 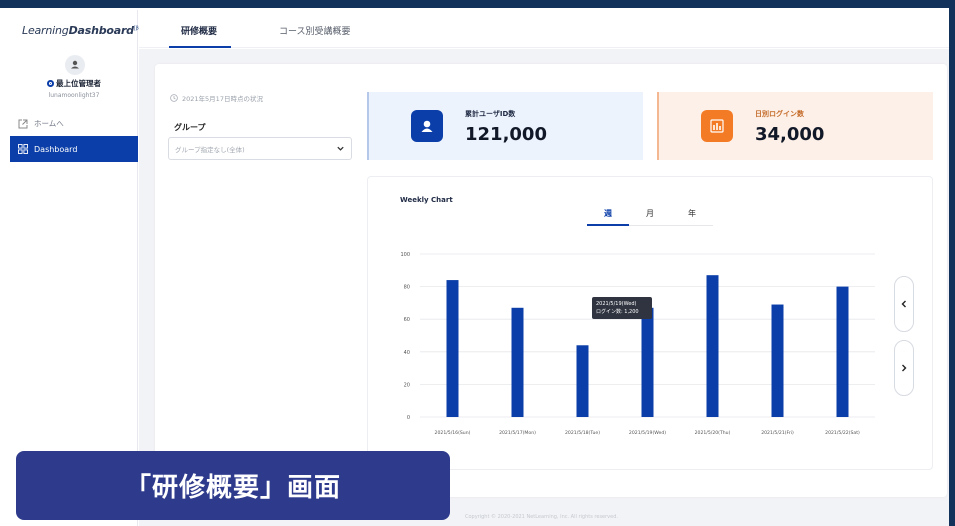 I want to click on tab-year: 年, so click(x=692, y=213).